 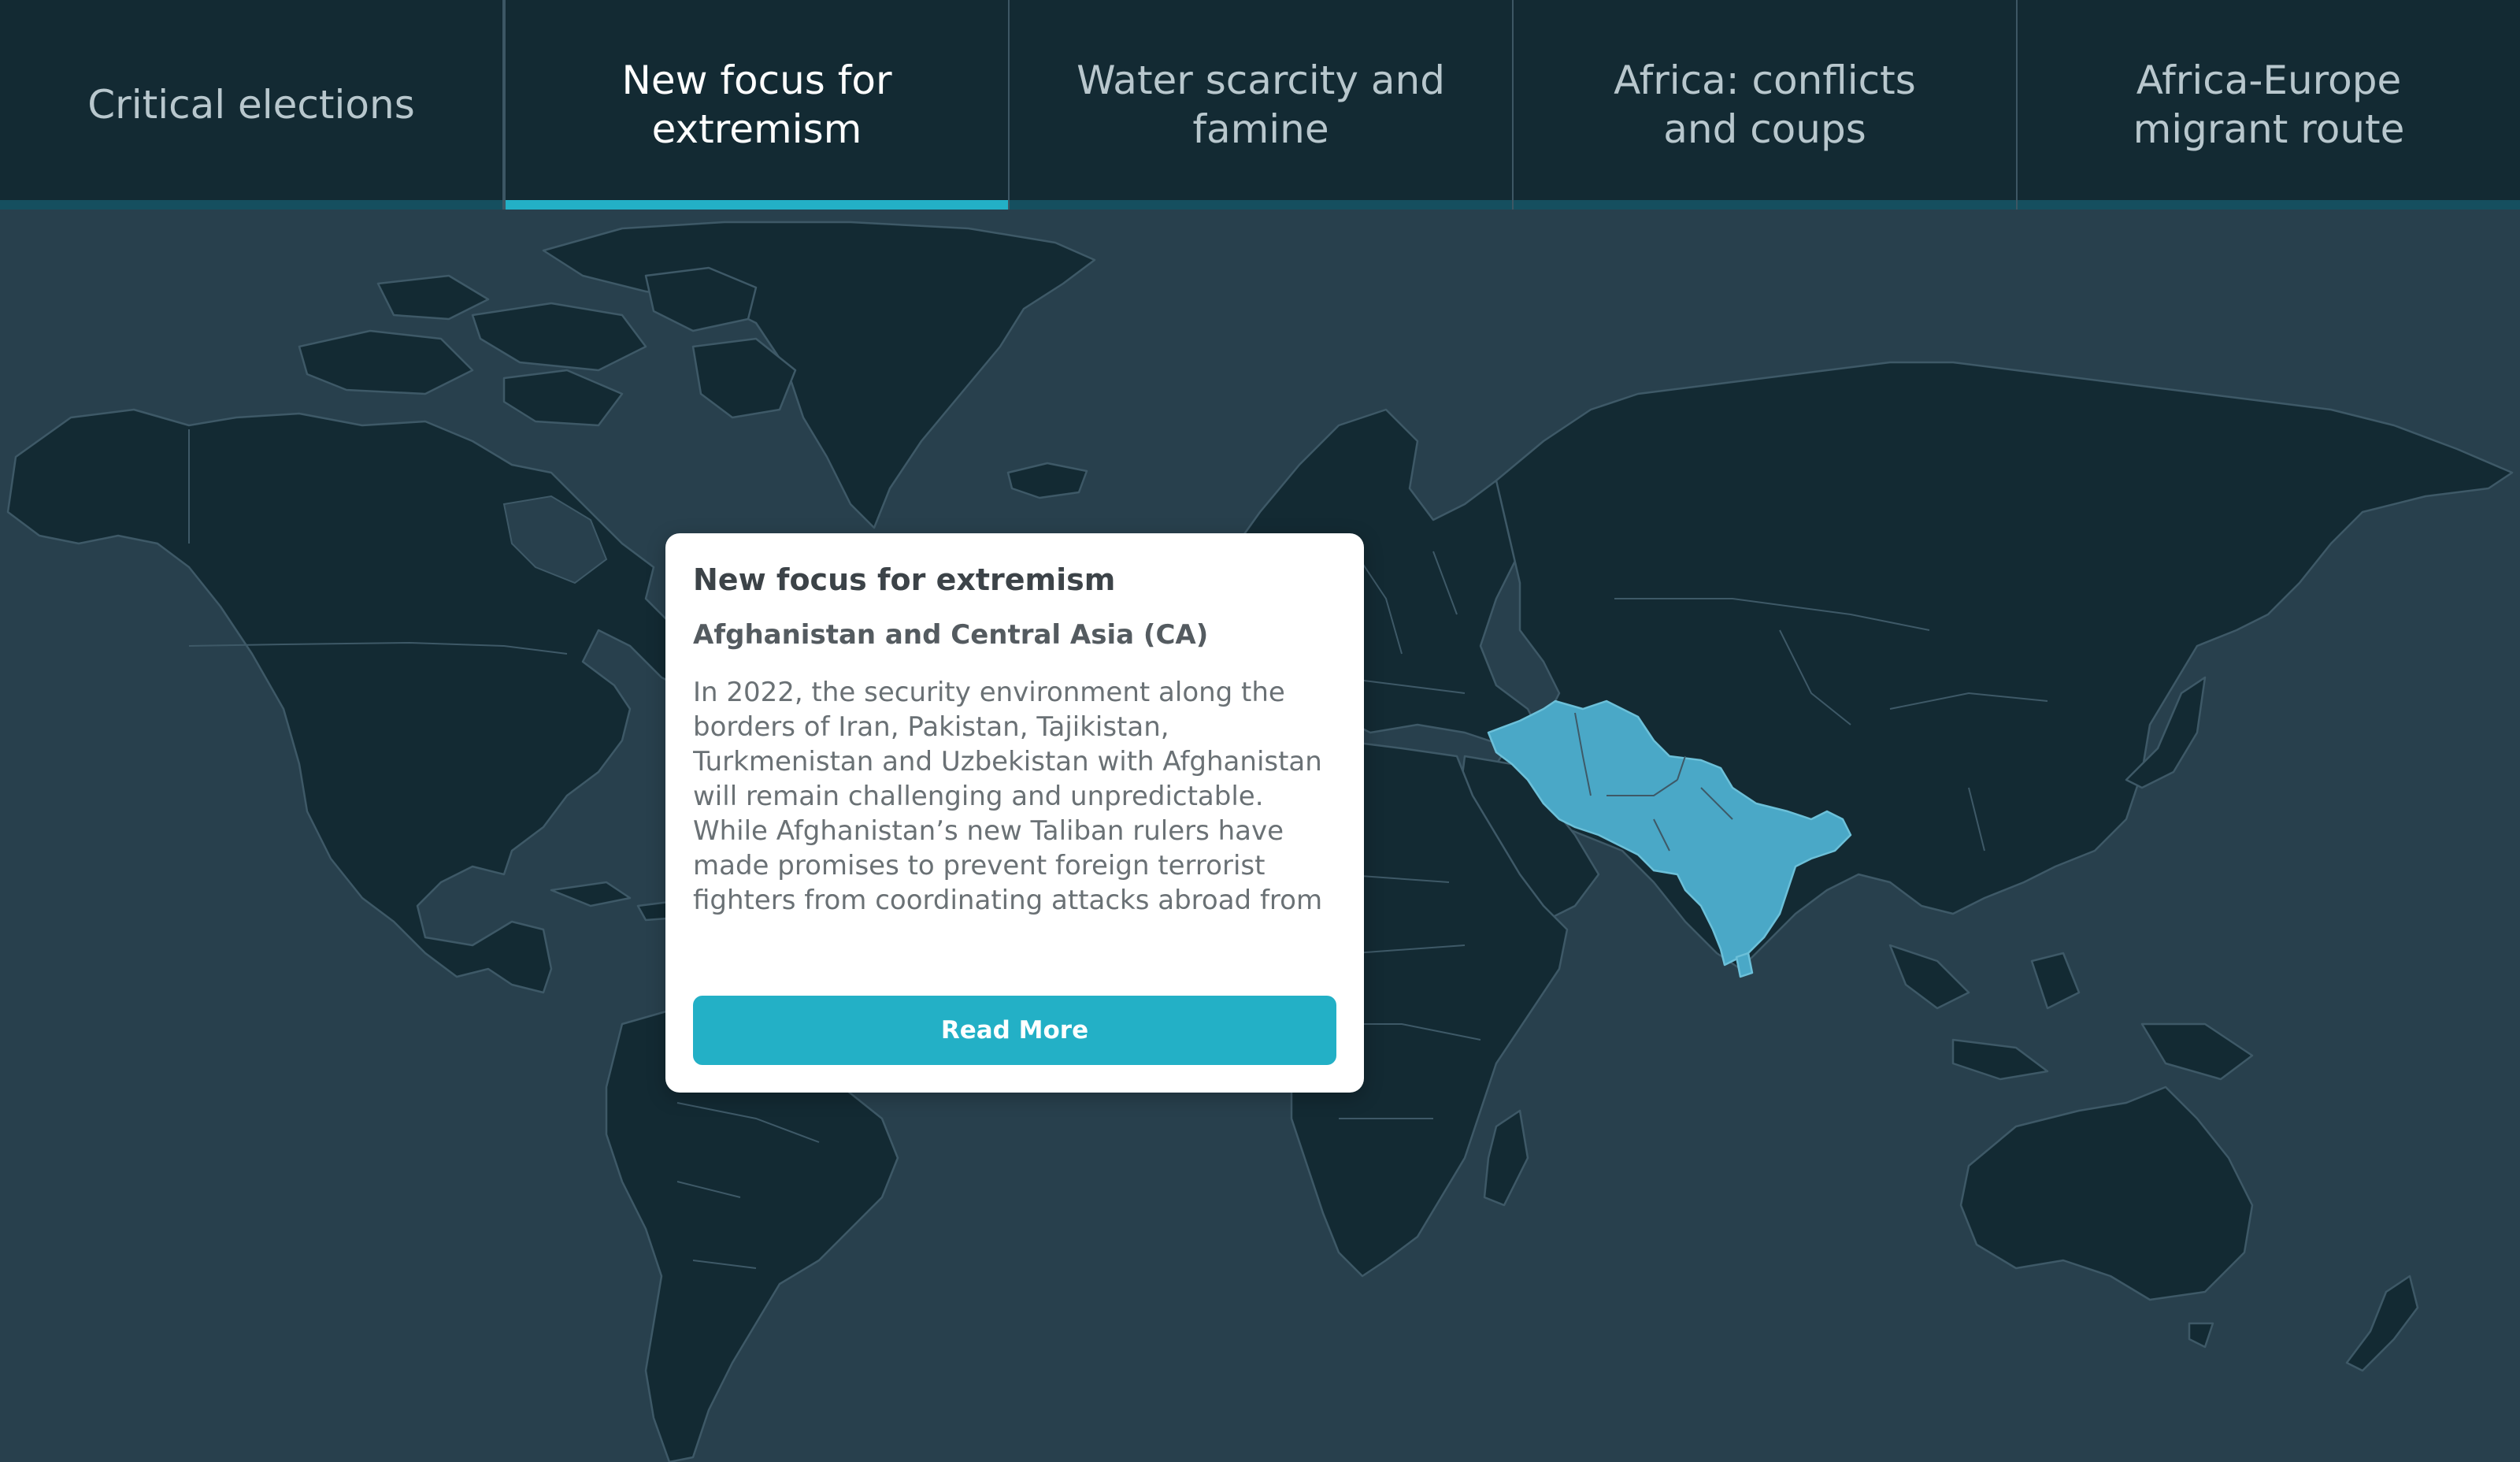 I want to click on read-more-button: Read More, so click(x=1014, y=1030).